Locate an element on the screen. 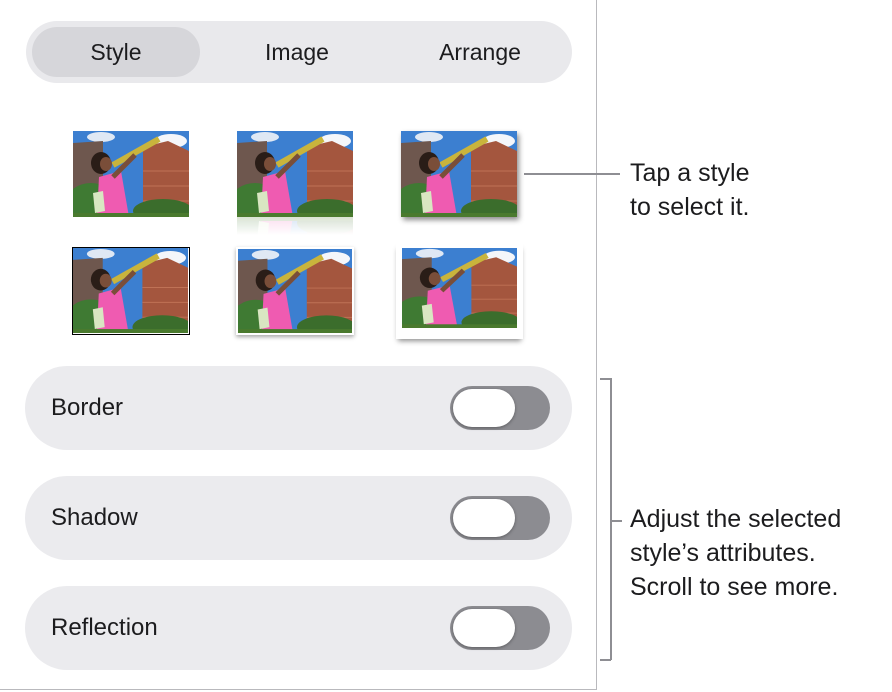 This screenshot has height=692, width=892. tab-arrange: Arrange is located at coordinates (480, 52).